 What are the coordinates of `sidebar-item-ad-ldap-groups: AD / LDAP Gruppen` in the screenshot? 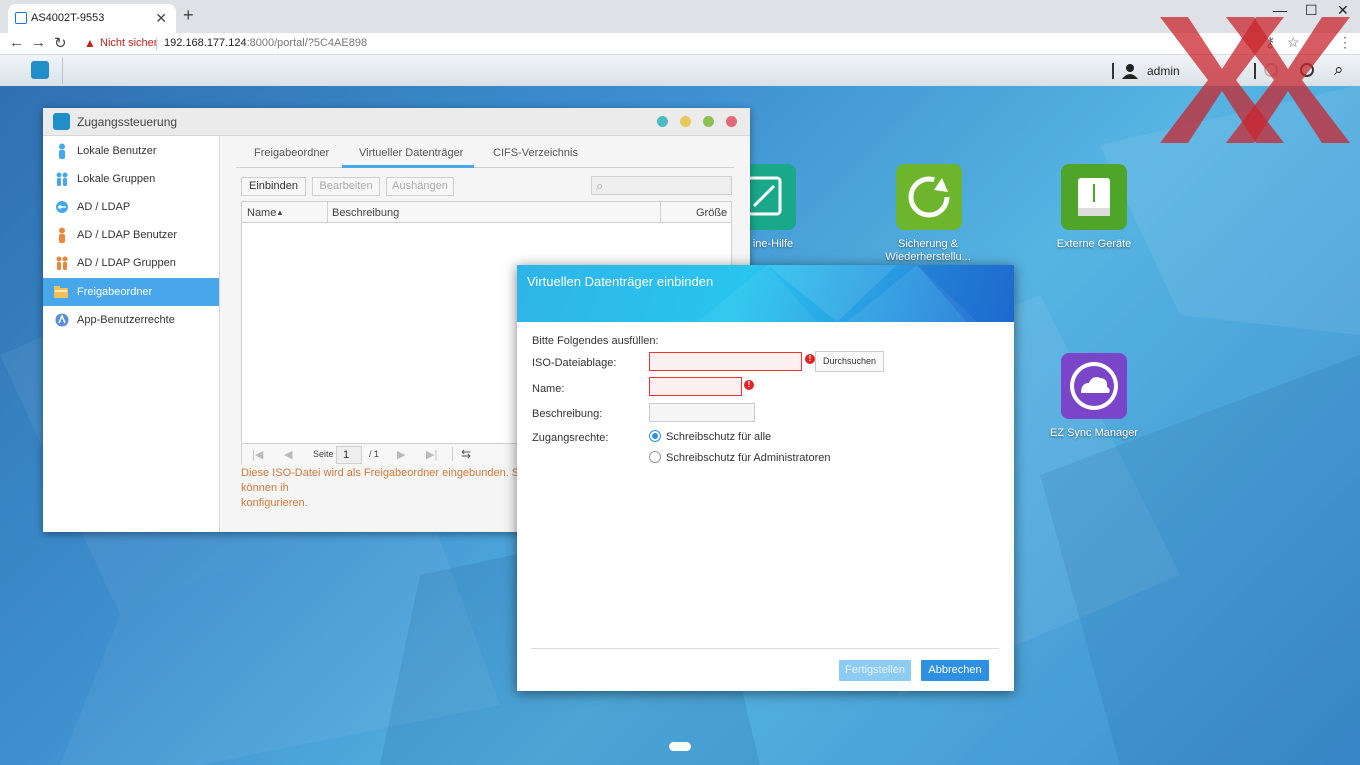 It's located at (131, 263).